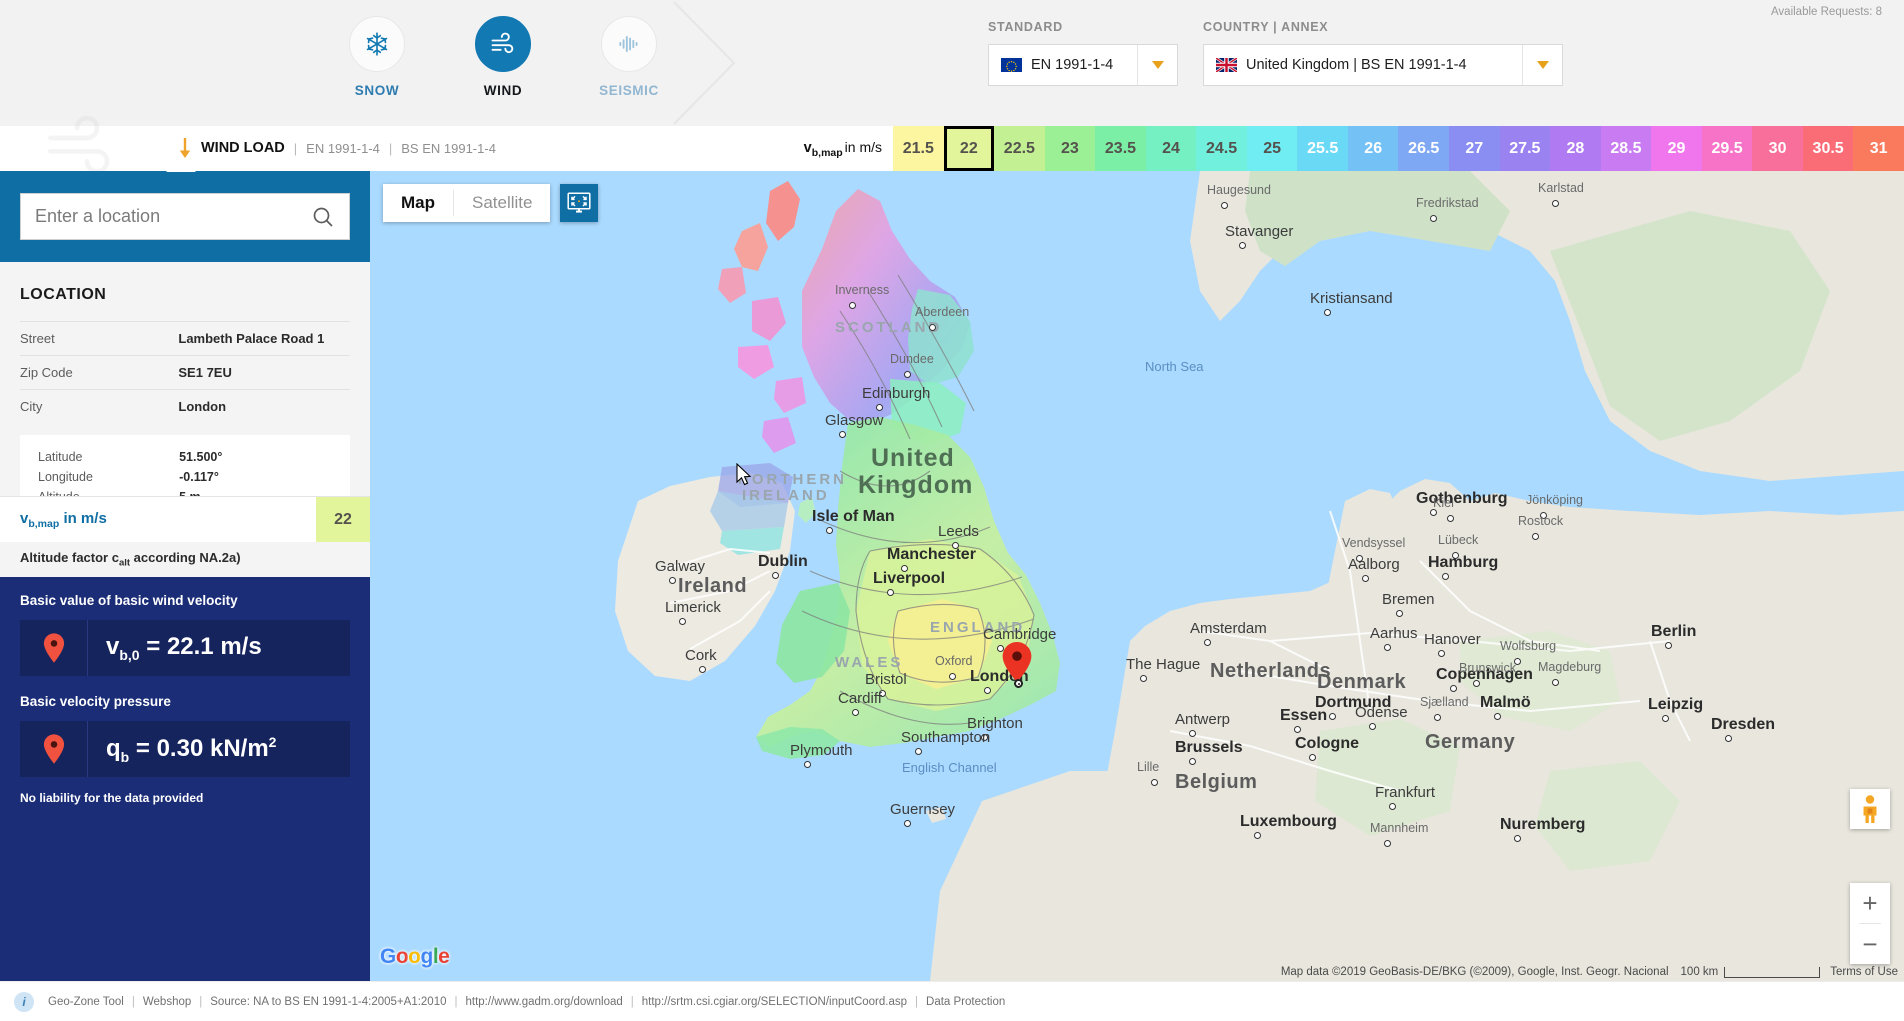  What do you see at coordinates (1870, 944) in the screenshot?
I see `zoom-out-button: −` at bounding box center [1870, 944].